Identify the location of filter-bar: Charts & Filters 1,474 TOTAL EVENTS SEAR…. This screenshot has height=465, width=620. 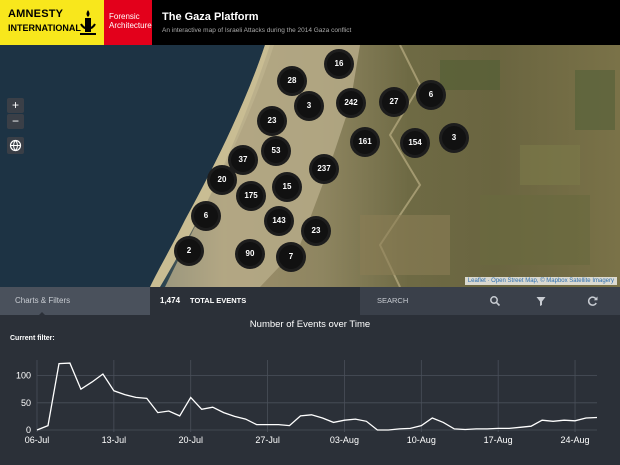
(310, 301).